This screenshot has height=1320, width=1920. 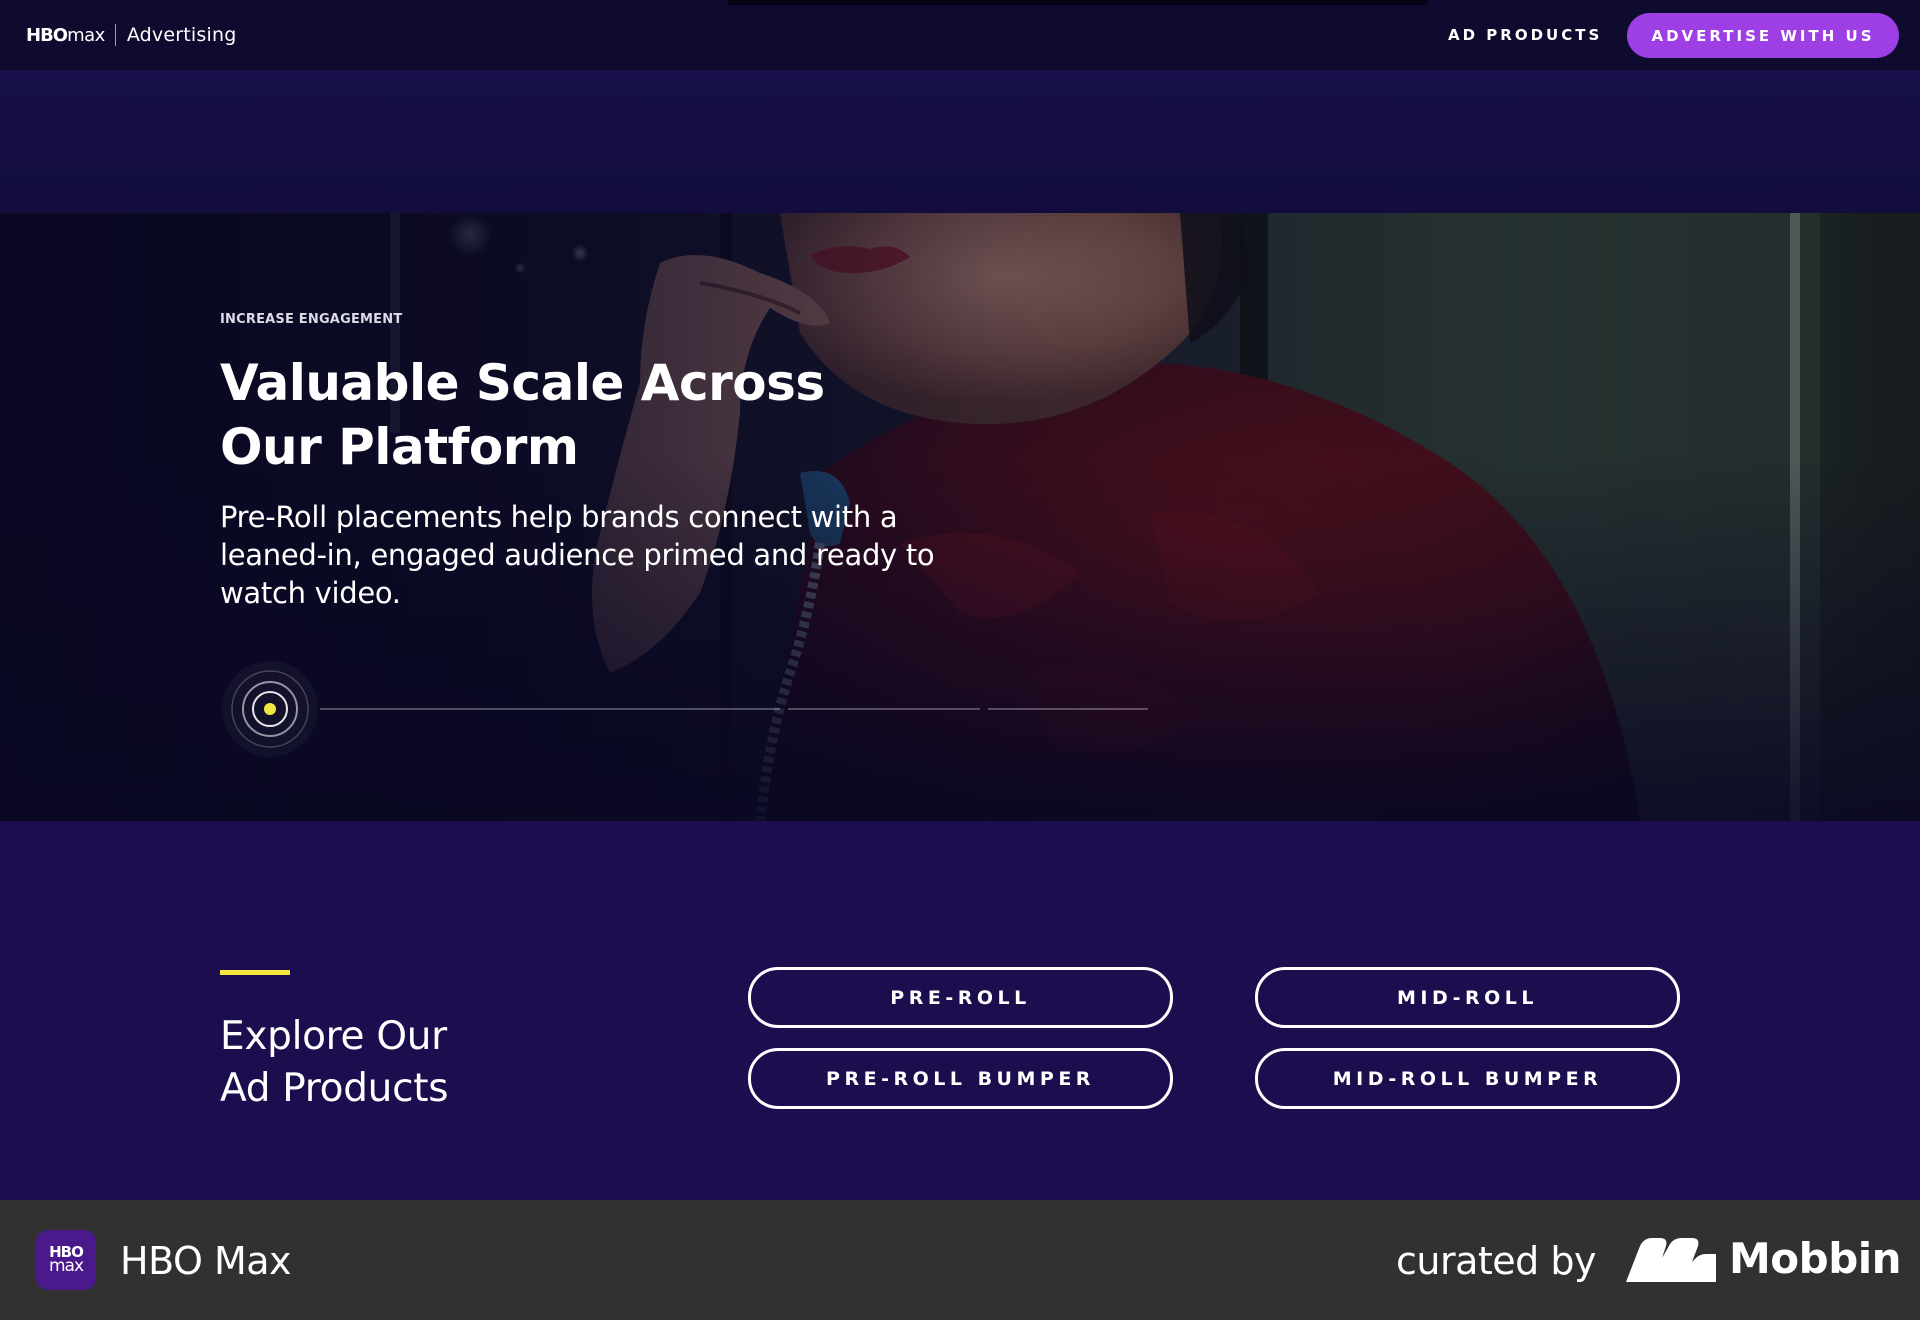 I want to click on mobbin-logo-icon, so click(x=1671, y=1260).